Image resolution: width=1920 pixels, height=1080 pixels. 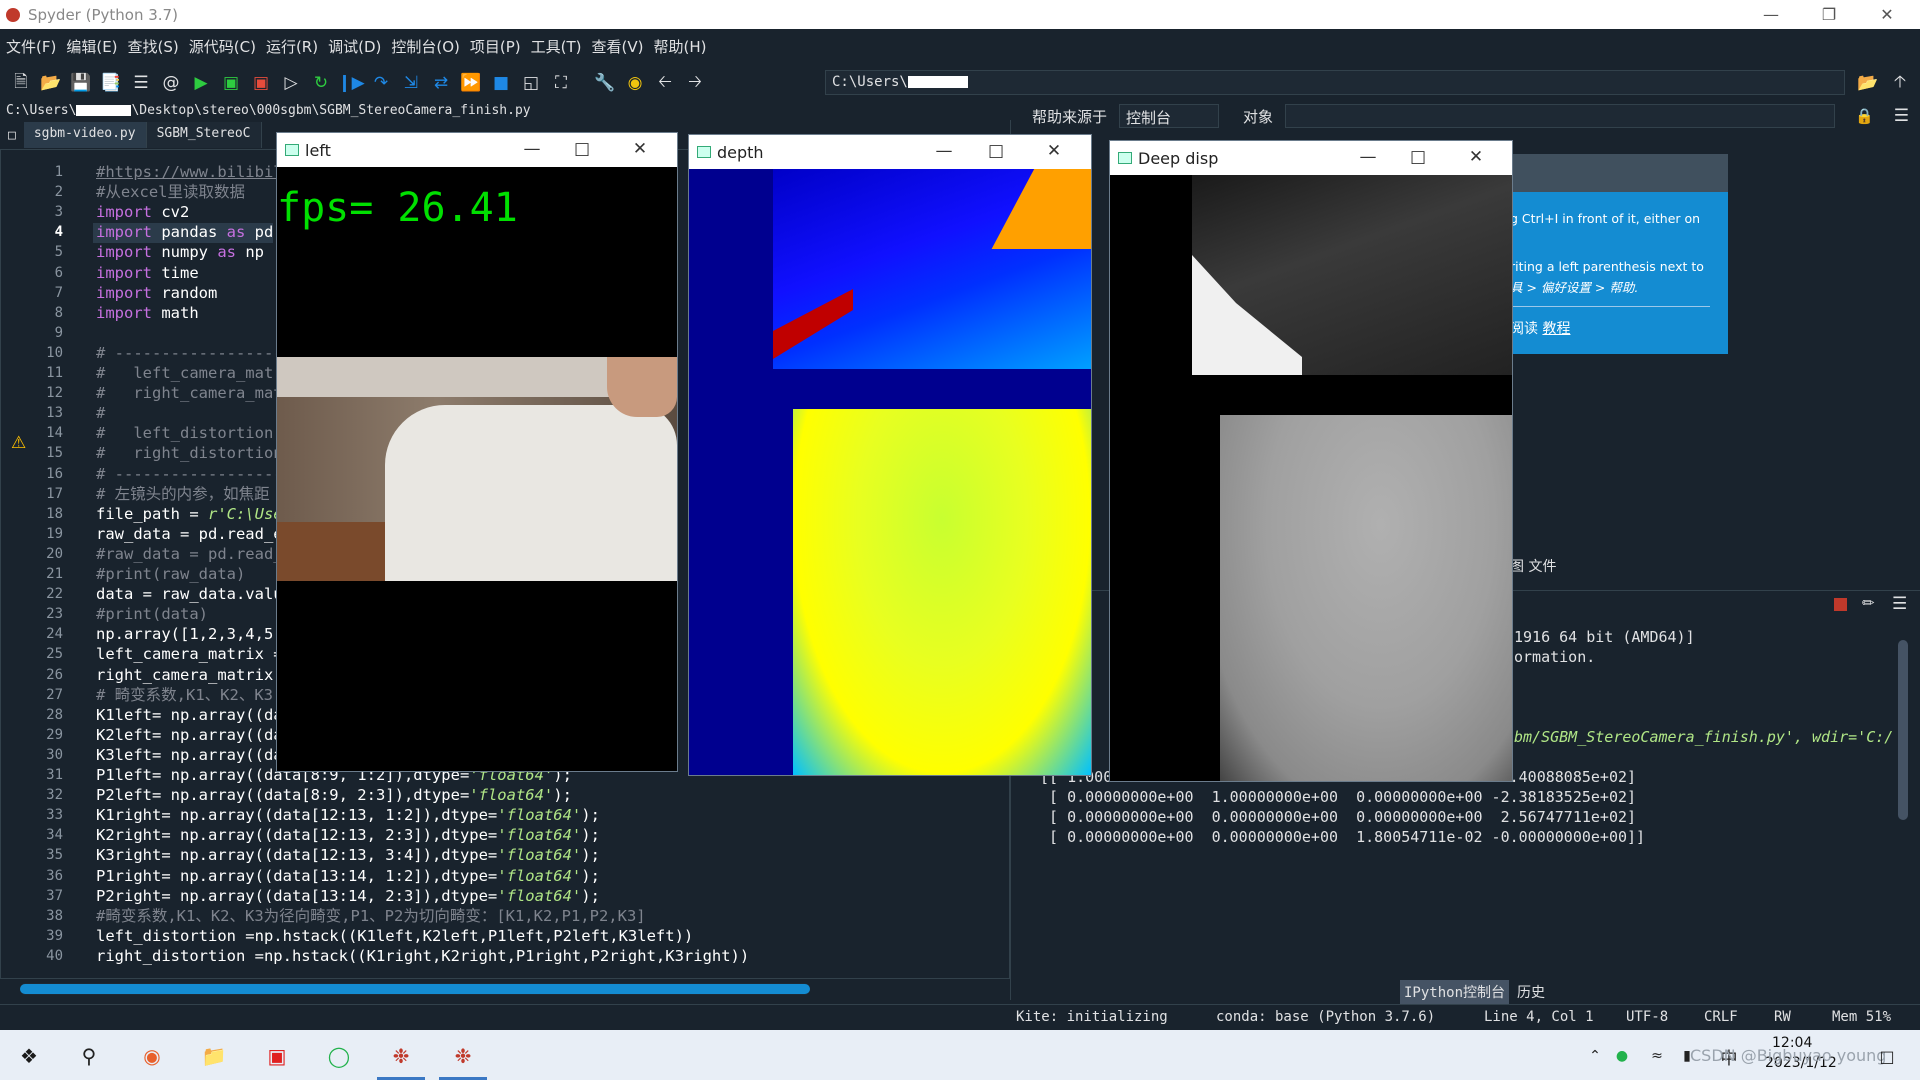 I want to click on tutorial-link: 教程, so click(x=1556, y=329).